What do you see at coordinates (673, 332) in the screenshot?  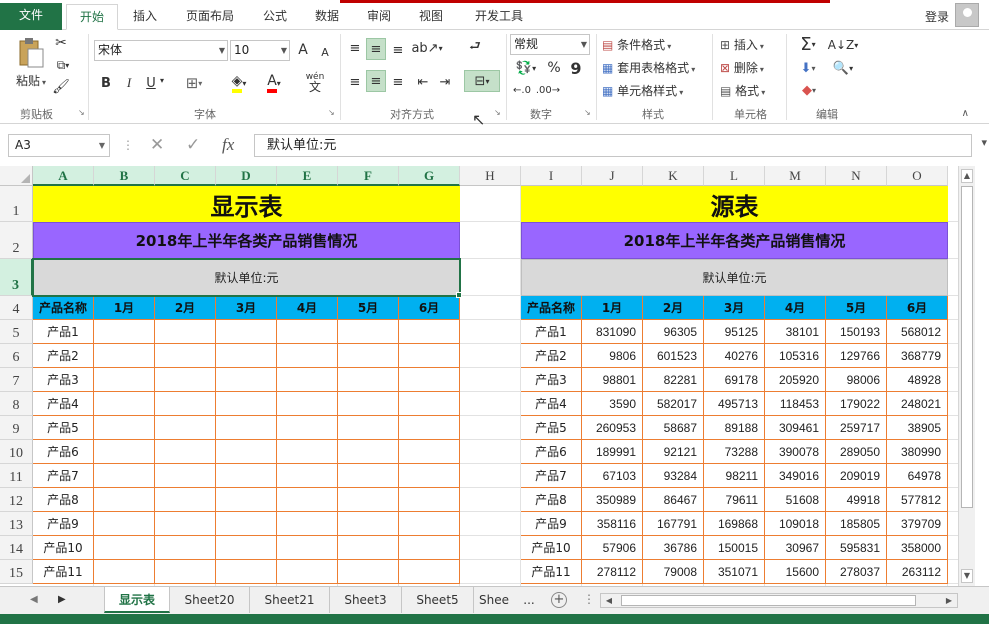 I see `source-value-cell: 96305` at bounding box center [673, 332].